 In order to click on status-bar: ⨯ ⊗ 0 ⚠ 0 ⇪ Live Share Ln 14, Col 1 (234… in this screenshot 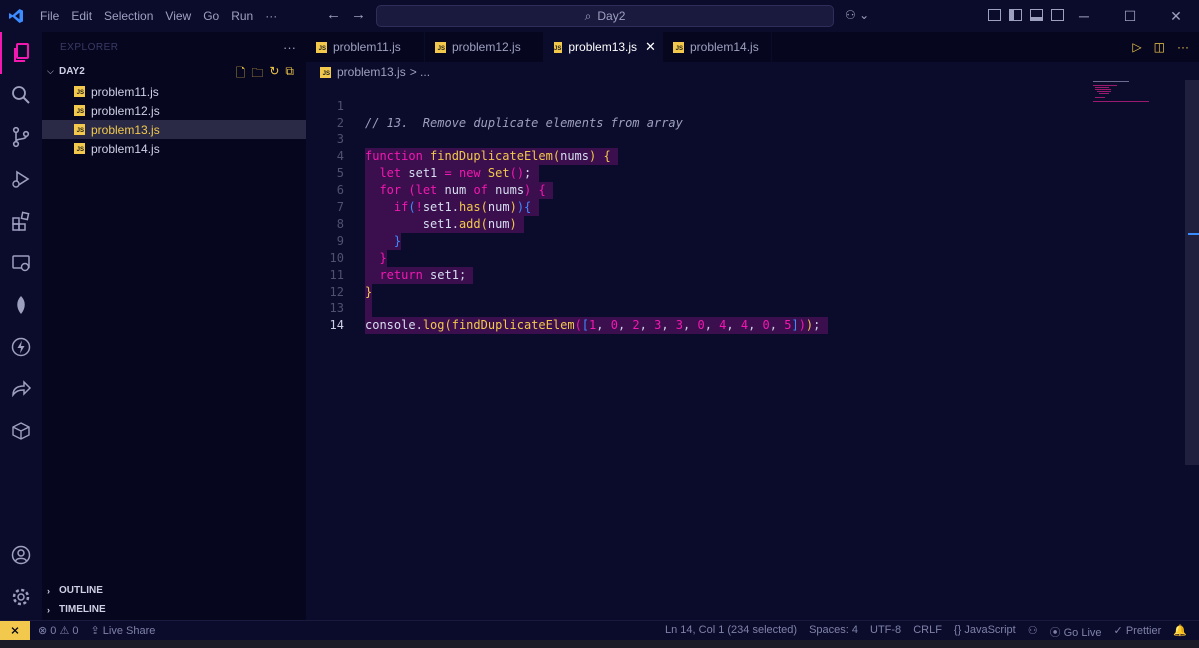, I will do `click(599, 630)`.